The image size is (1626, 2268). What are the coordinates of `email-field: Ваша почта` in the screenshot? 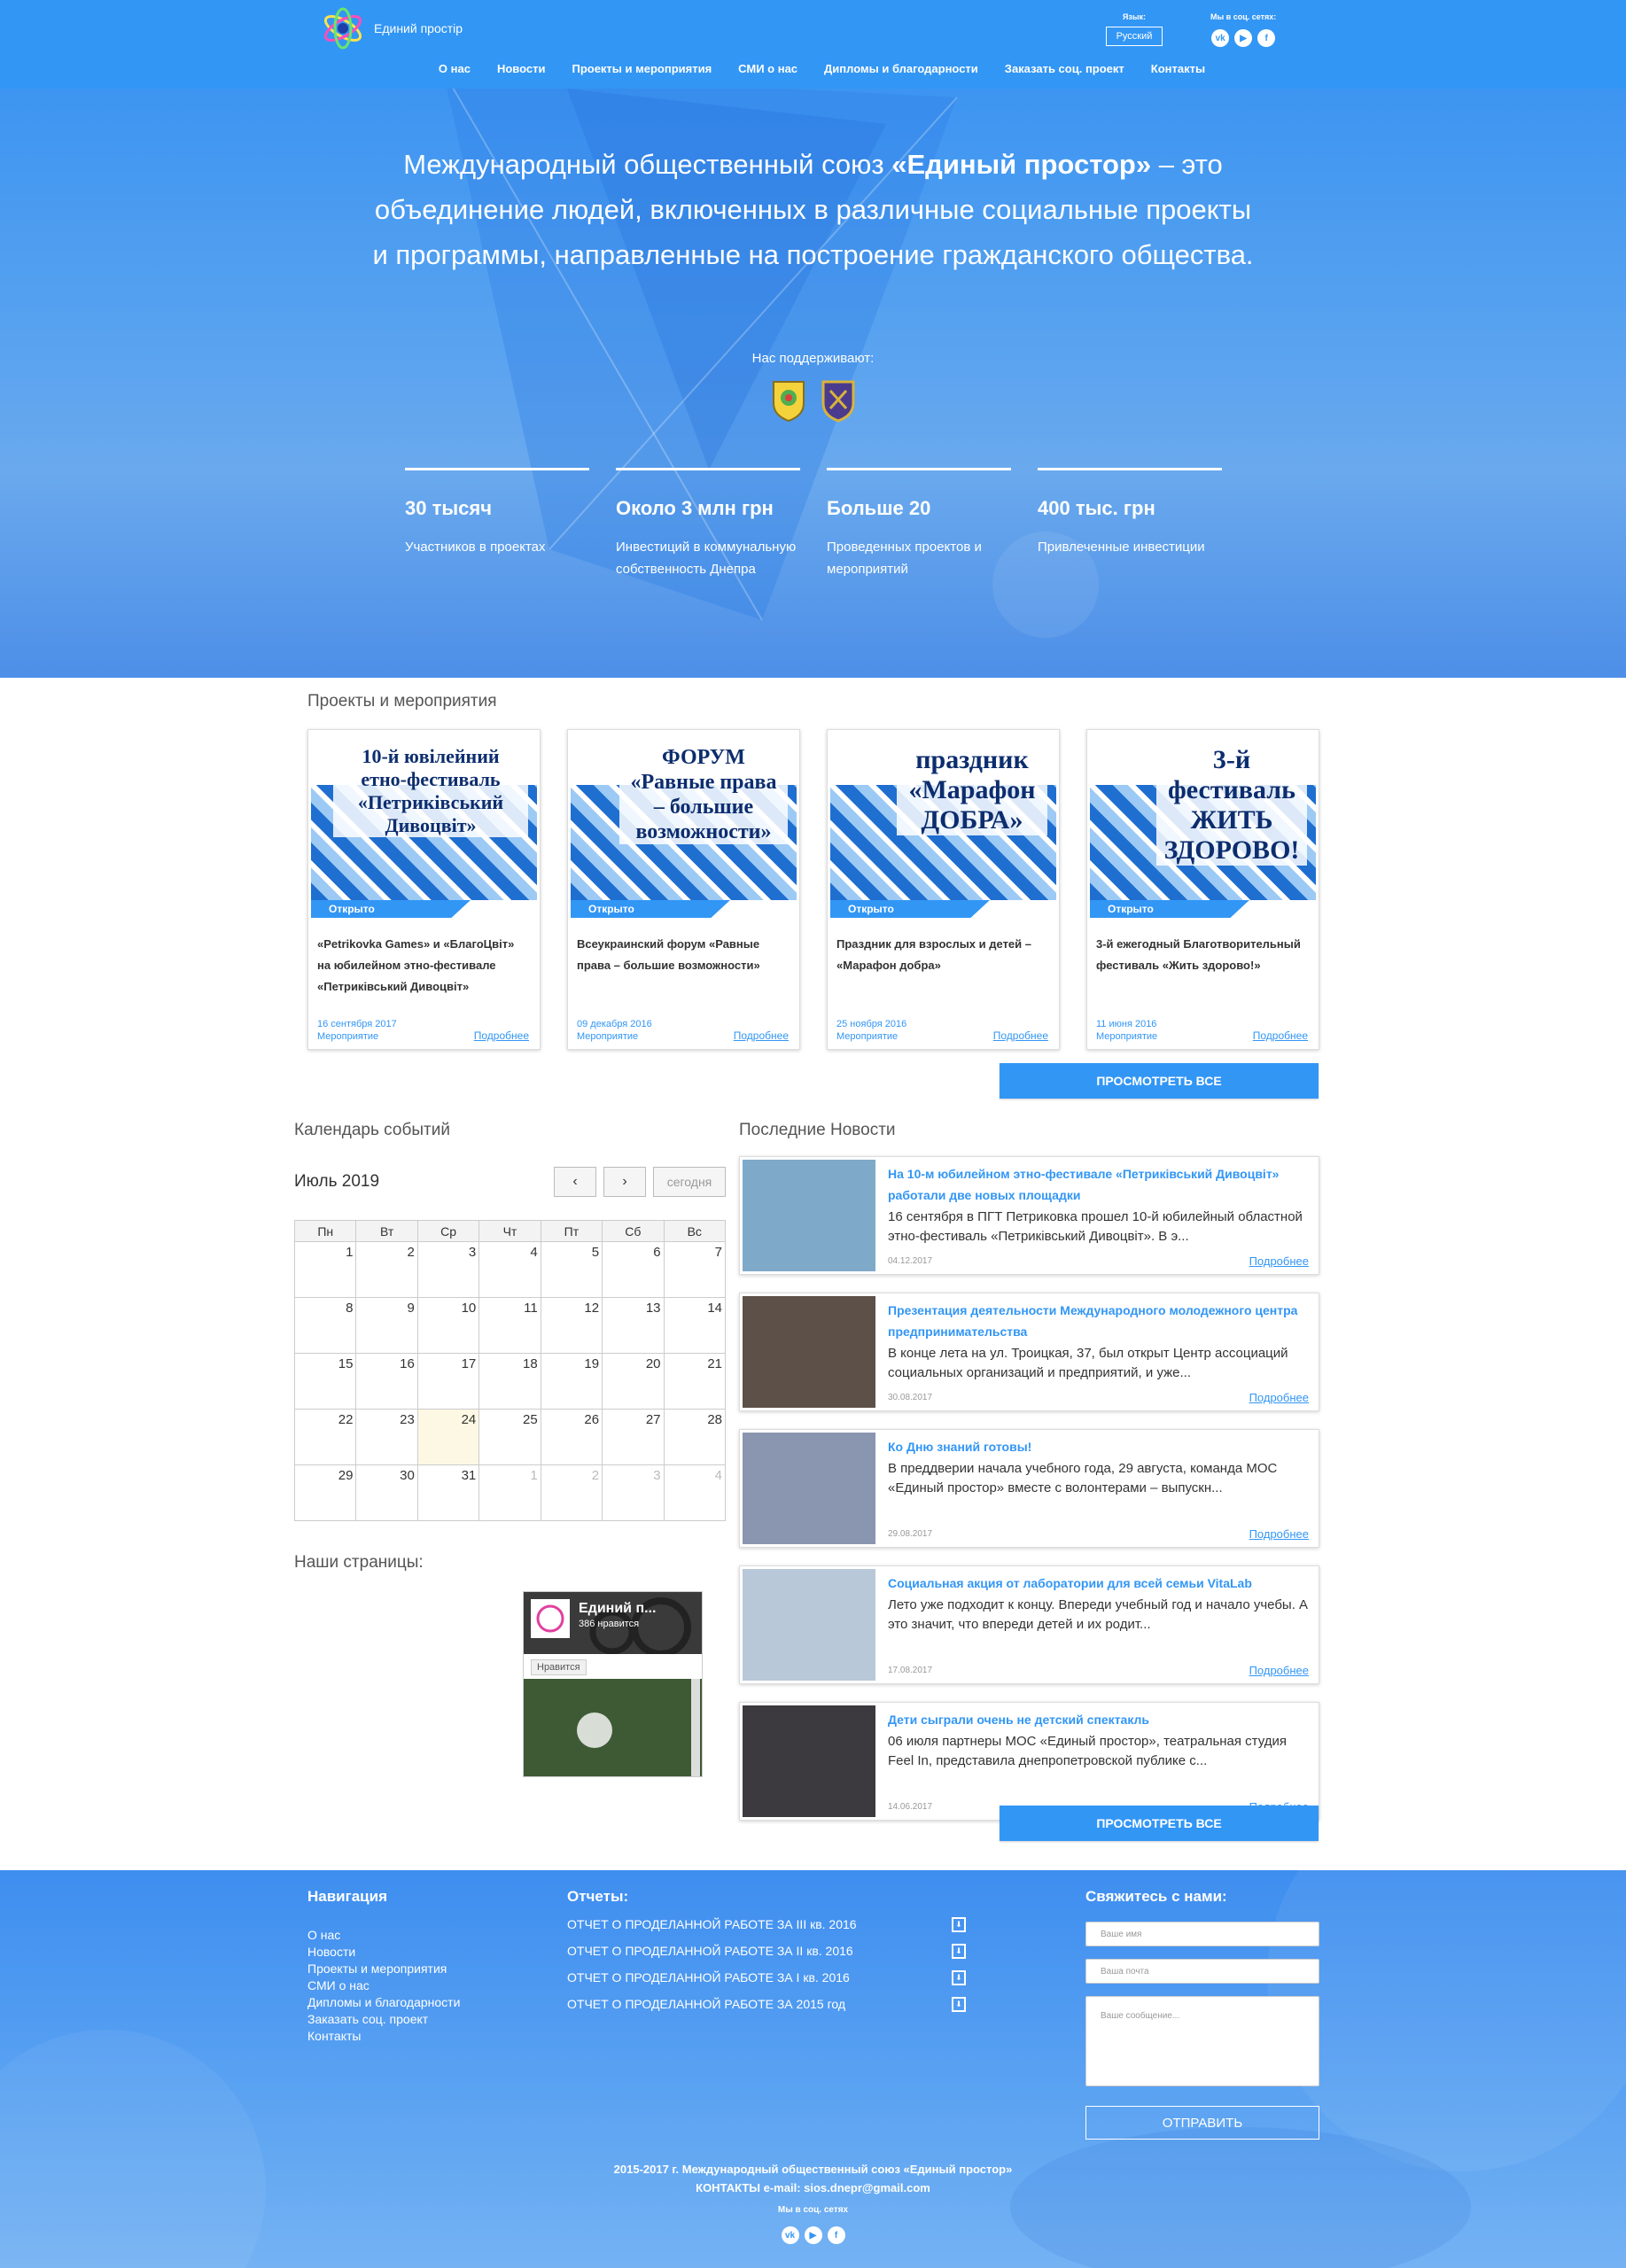 It's located at (1202, 1971).